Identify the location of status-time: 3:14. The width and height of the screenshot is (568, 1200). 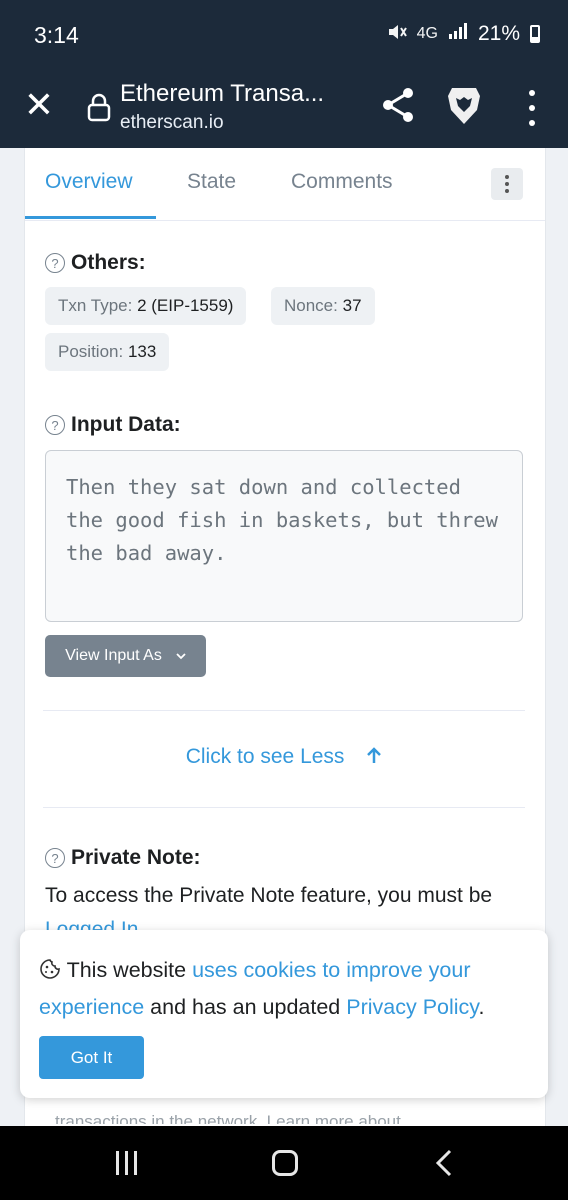
(56, 35).